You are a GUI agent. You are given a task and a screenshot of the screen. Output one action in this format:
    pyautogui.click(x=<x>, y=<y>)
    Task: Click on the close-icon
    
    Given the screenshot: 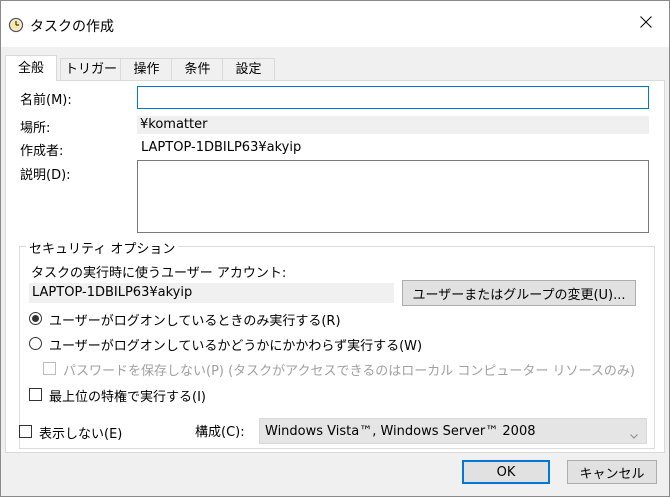 What is the action you would take?
    pyautogui.click(x=646, y=24)
    